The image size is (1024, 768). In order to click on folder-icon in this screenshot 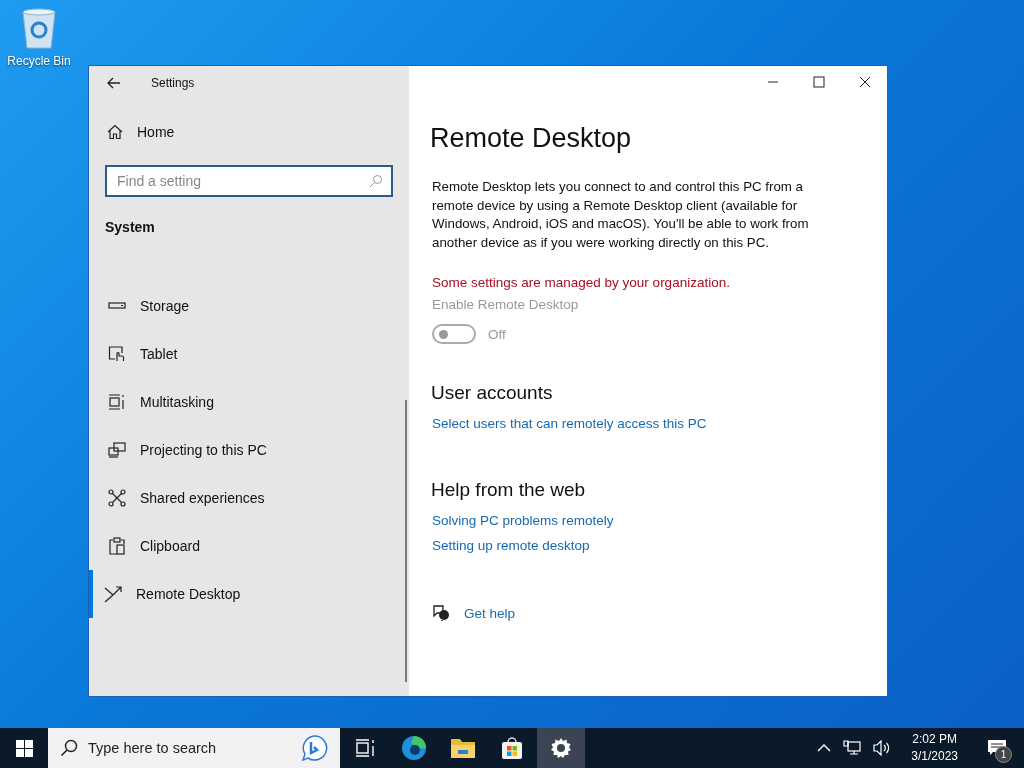, I will do `click(463, 748)`.